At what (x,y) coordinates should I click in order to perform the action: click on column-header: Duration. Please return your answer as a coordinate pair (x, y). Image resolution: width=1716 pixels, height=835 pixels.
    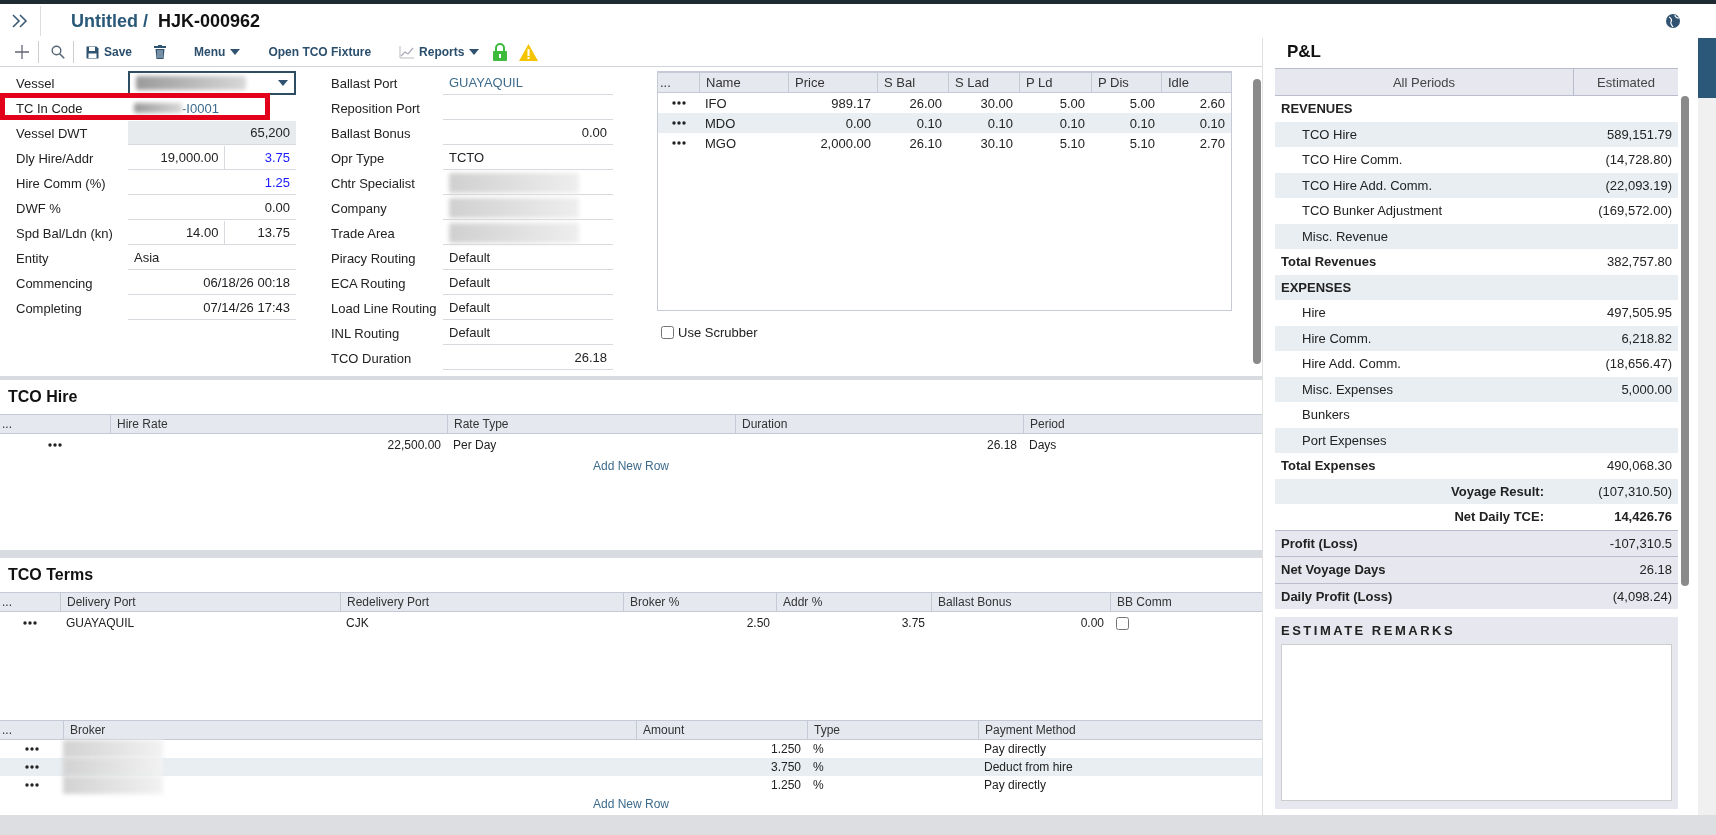
    Looking at the image, I should click on (765, 424).